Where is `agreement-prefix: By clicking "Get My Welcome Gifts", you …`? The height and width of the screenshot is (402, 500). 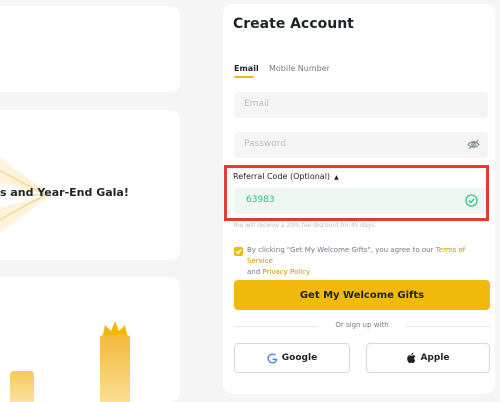
agreement-prefix: By clicking "Get My Welcome Gifts", you … is located at coordinates (341, 250).